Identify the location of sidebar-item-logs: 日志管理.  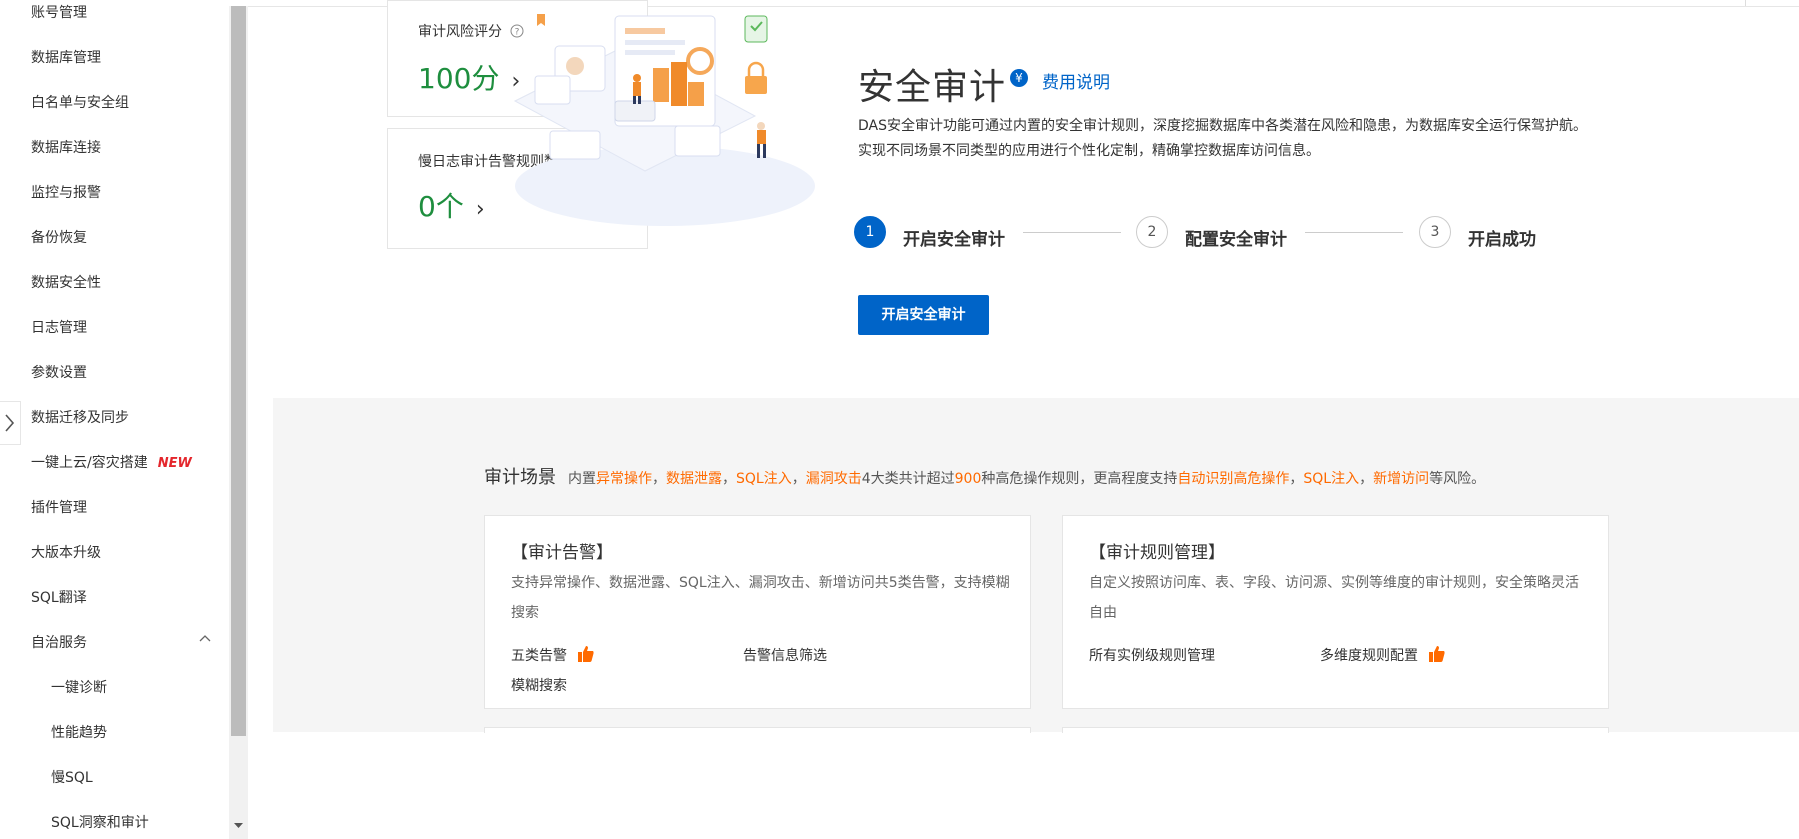
(59, 328).